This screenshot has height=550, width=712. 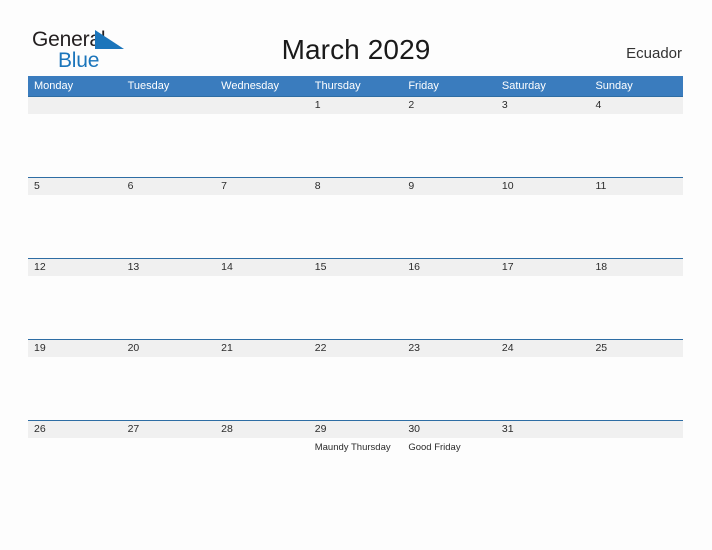 I want to click on day-cell: 22, so click(x=355, y=380).